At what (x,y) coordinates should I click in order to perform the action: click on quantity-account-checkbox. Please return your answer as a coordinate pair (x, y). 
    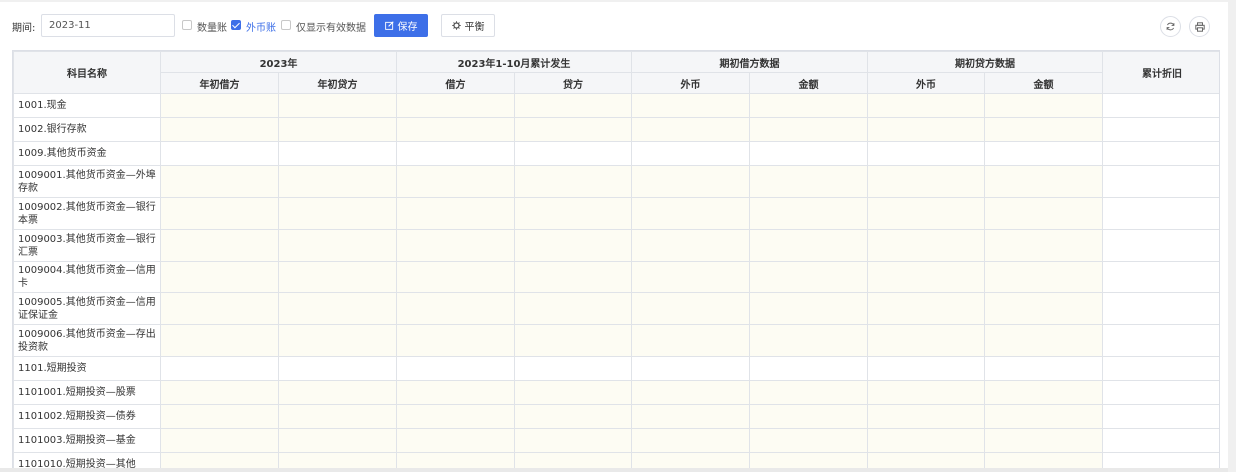
    Looking at the image, I should click on (187, 25).